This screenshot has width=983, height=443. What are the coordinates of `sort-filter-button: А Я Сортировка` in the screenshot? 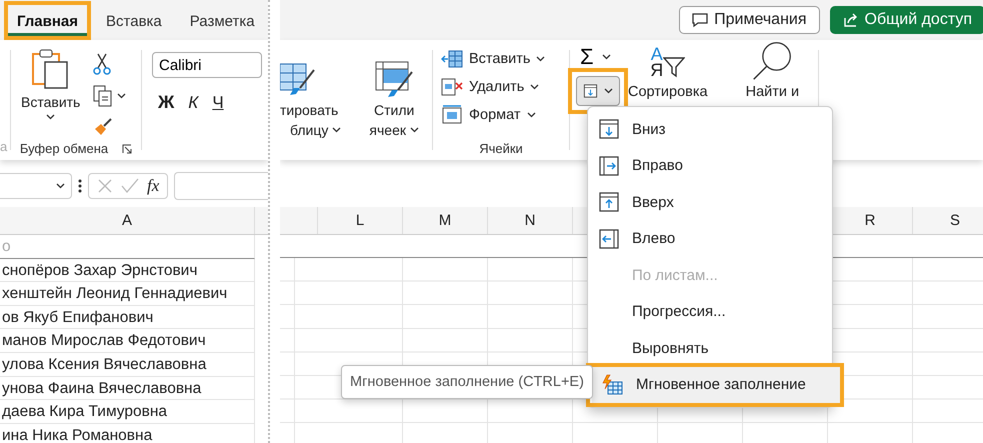 It's located at (668, 73).